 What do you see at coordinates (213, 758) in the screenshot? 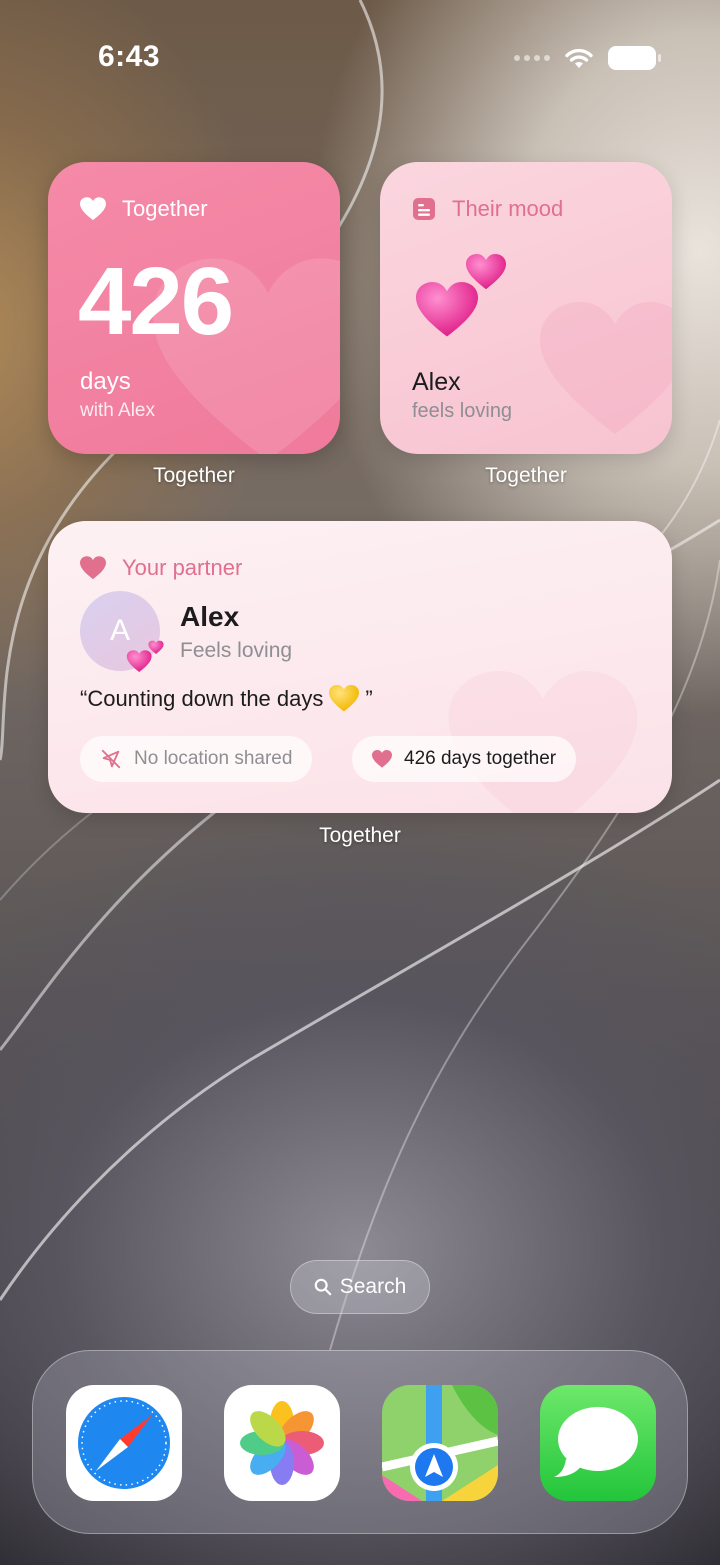
I see `location-chip-label: No location shared` at bounding box center [213, 758].